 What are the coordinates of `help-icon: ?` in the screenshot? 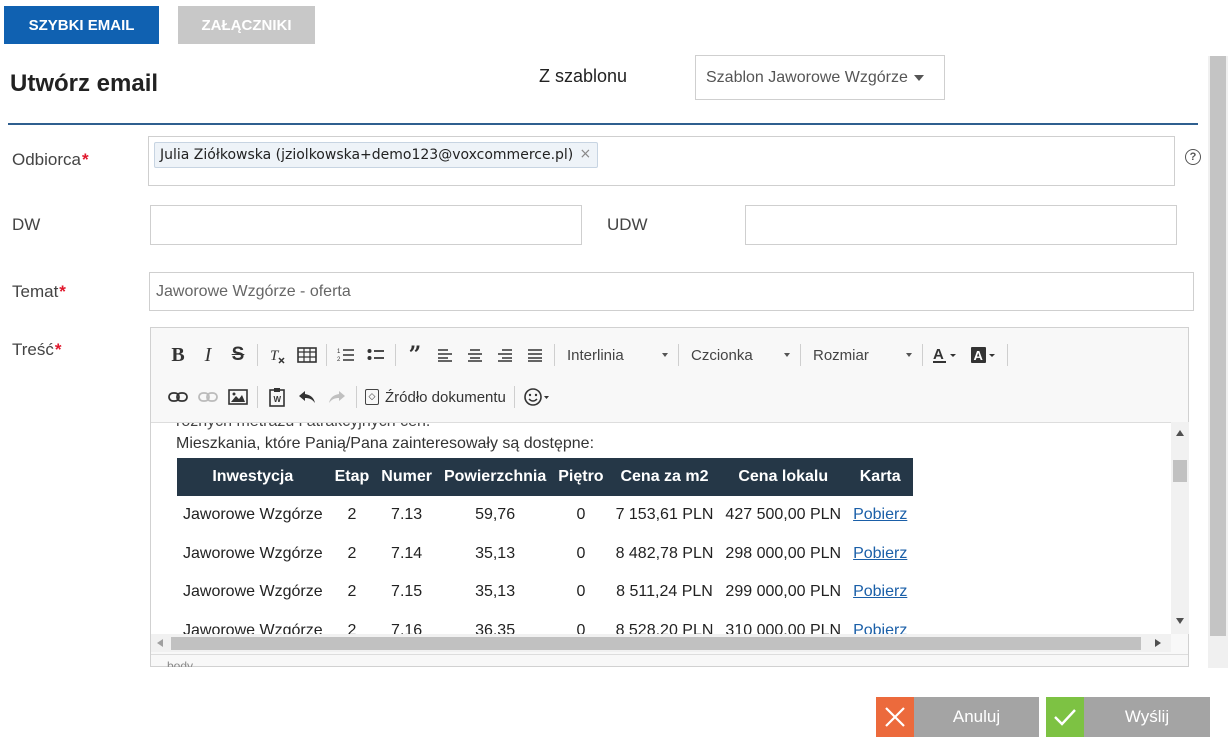 It's located at (1193, 157).